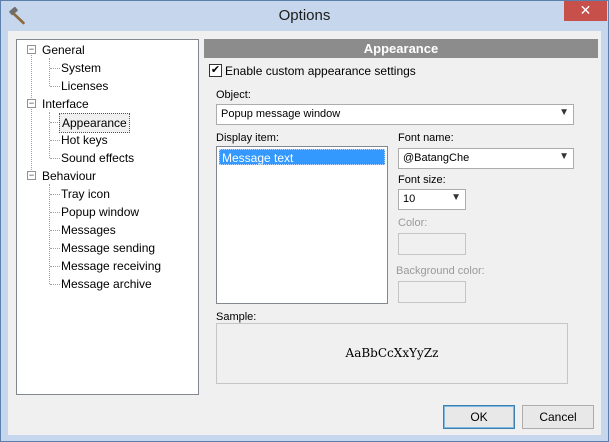  What do you see at coordinates (422, 180) in the screenshot?
I see `font-size-label: Font size:` at bounding box center [422, 180].